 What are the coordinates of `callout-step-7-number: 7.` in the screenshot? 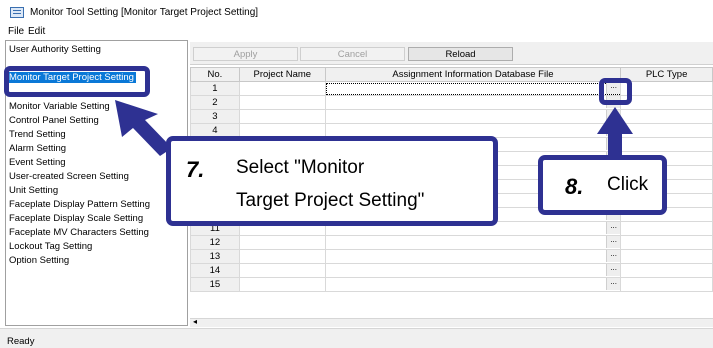 It's located at (195, 169).